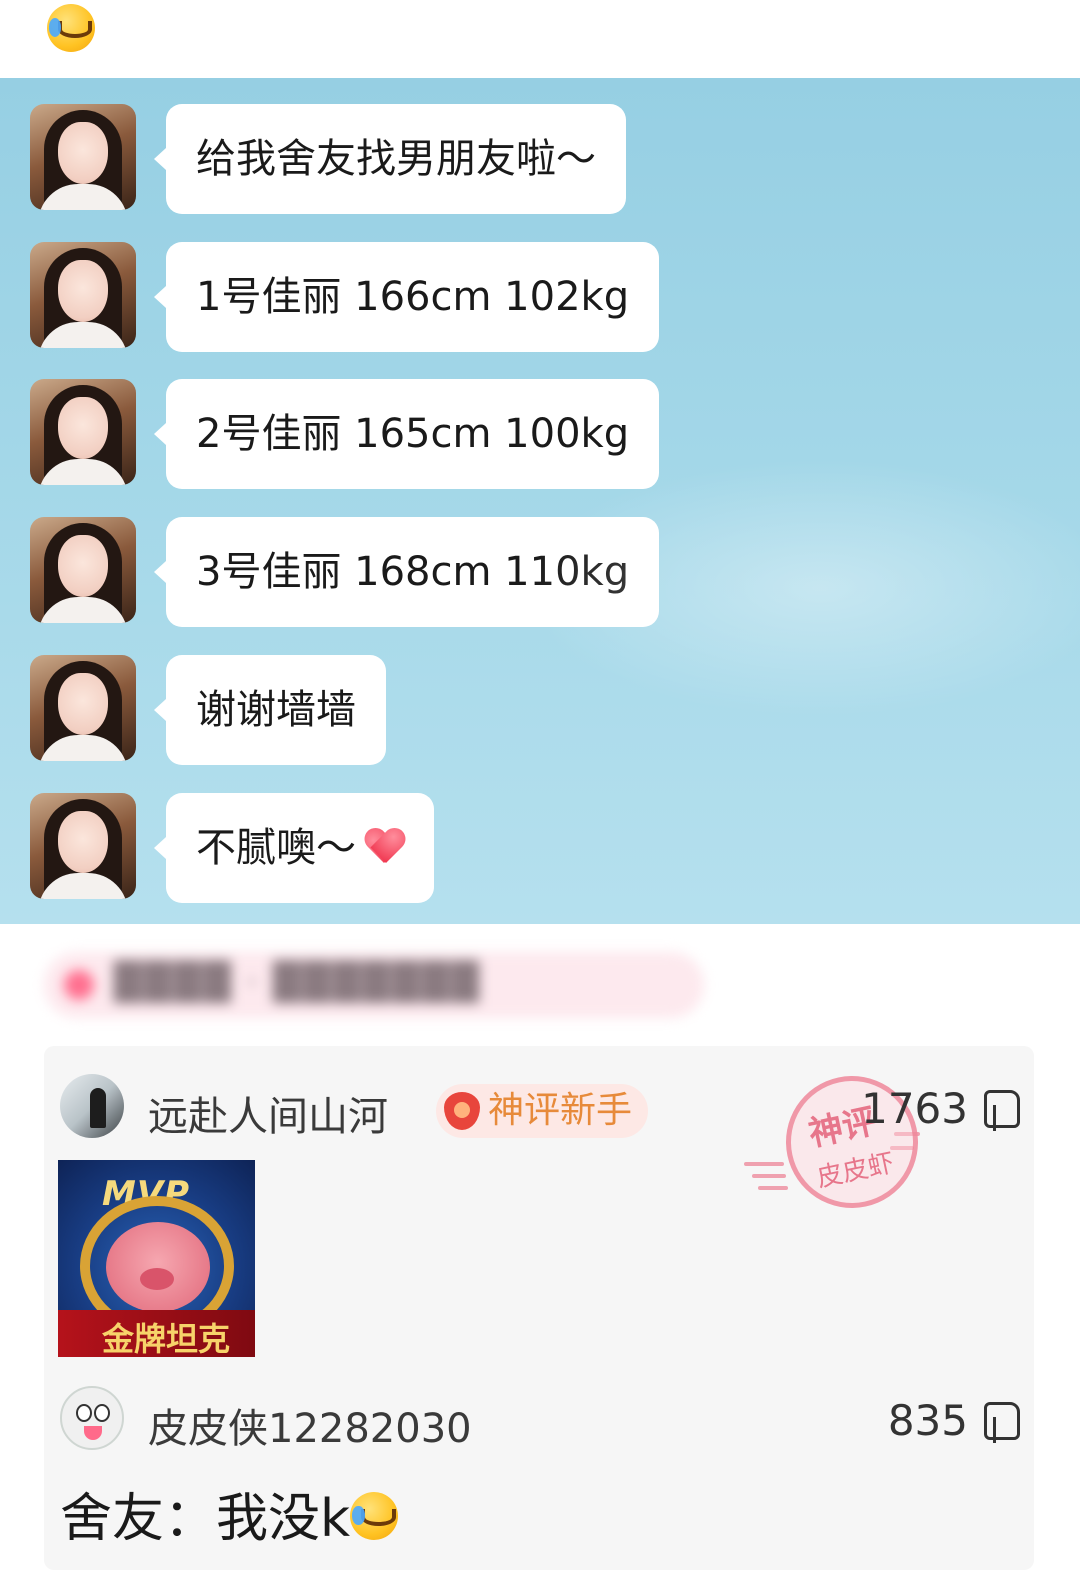  What do you see at coordinates (268, 1113) in the screenshot?
I see `commenter-username: 远赴人间山河` at bounding box center [268, 1113].